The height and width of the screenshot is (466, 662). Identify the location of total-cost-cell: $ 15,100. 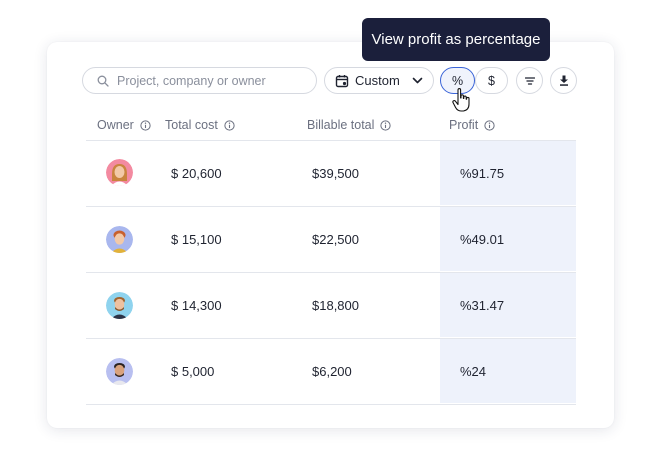
(196, 239).